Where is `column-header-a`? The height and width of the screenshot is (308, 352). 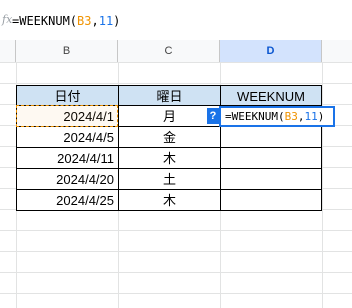 column-header-a is located at coordinates (8, 51).